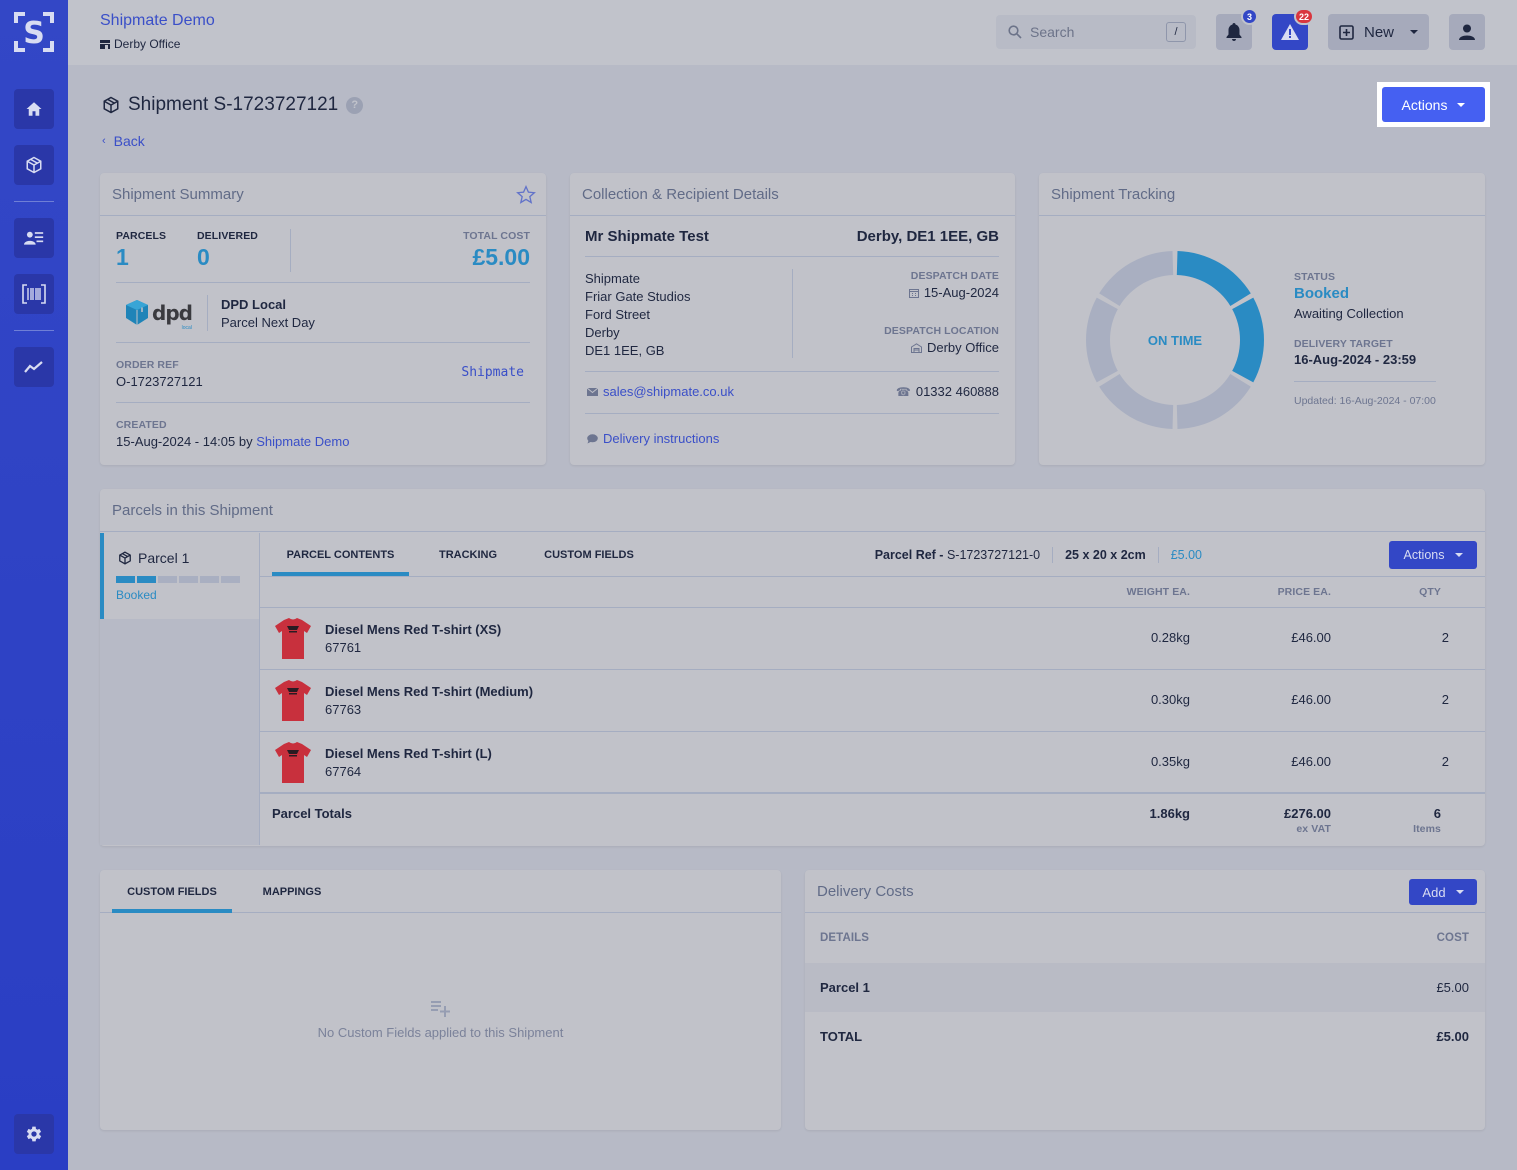 The width and height of the screenshot is (1517, 1170). I want to click on item-name: Diesel Mens Red T-shirt (L), so click(408, 753).